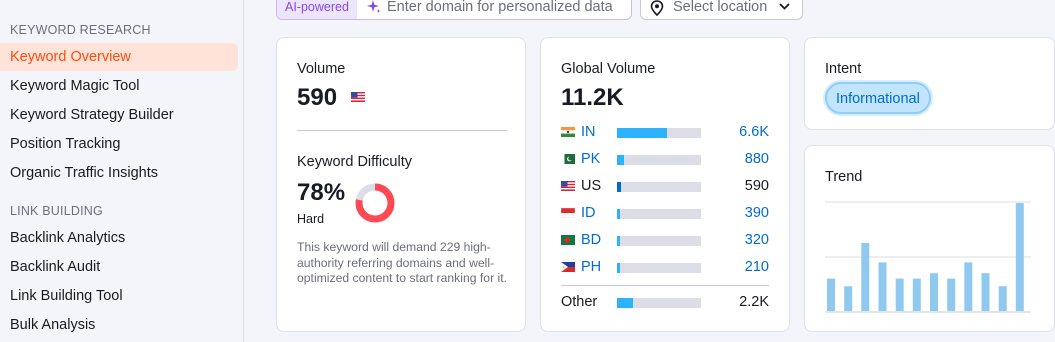  I want to click on intent-badge: Informational, so click(878, 98).